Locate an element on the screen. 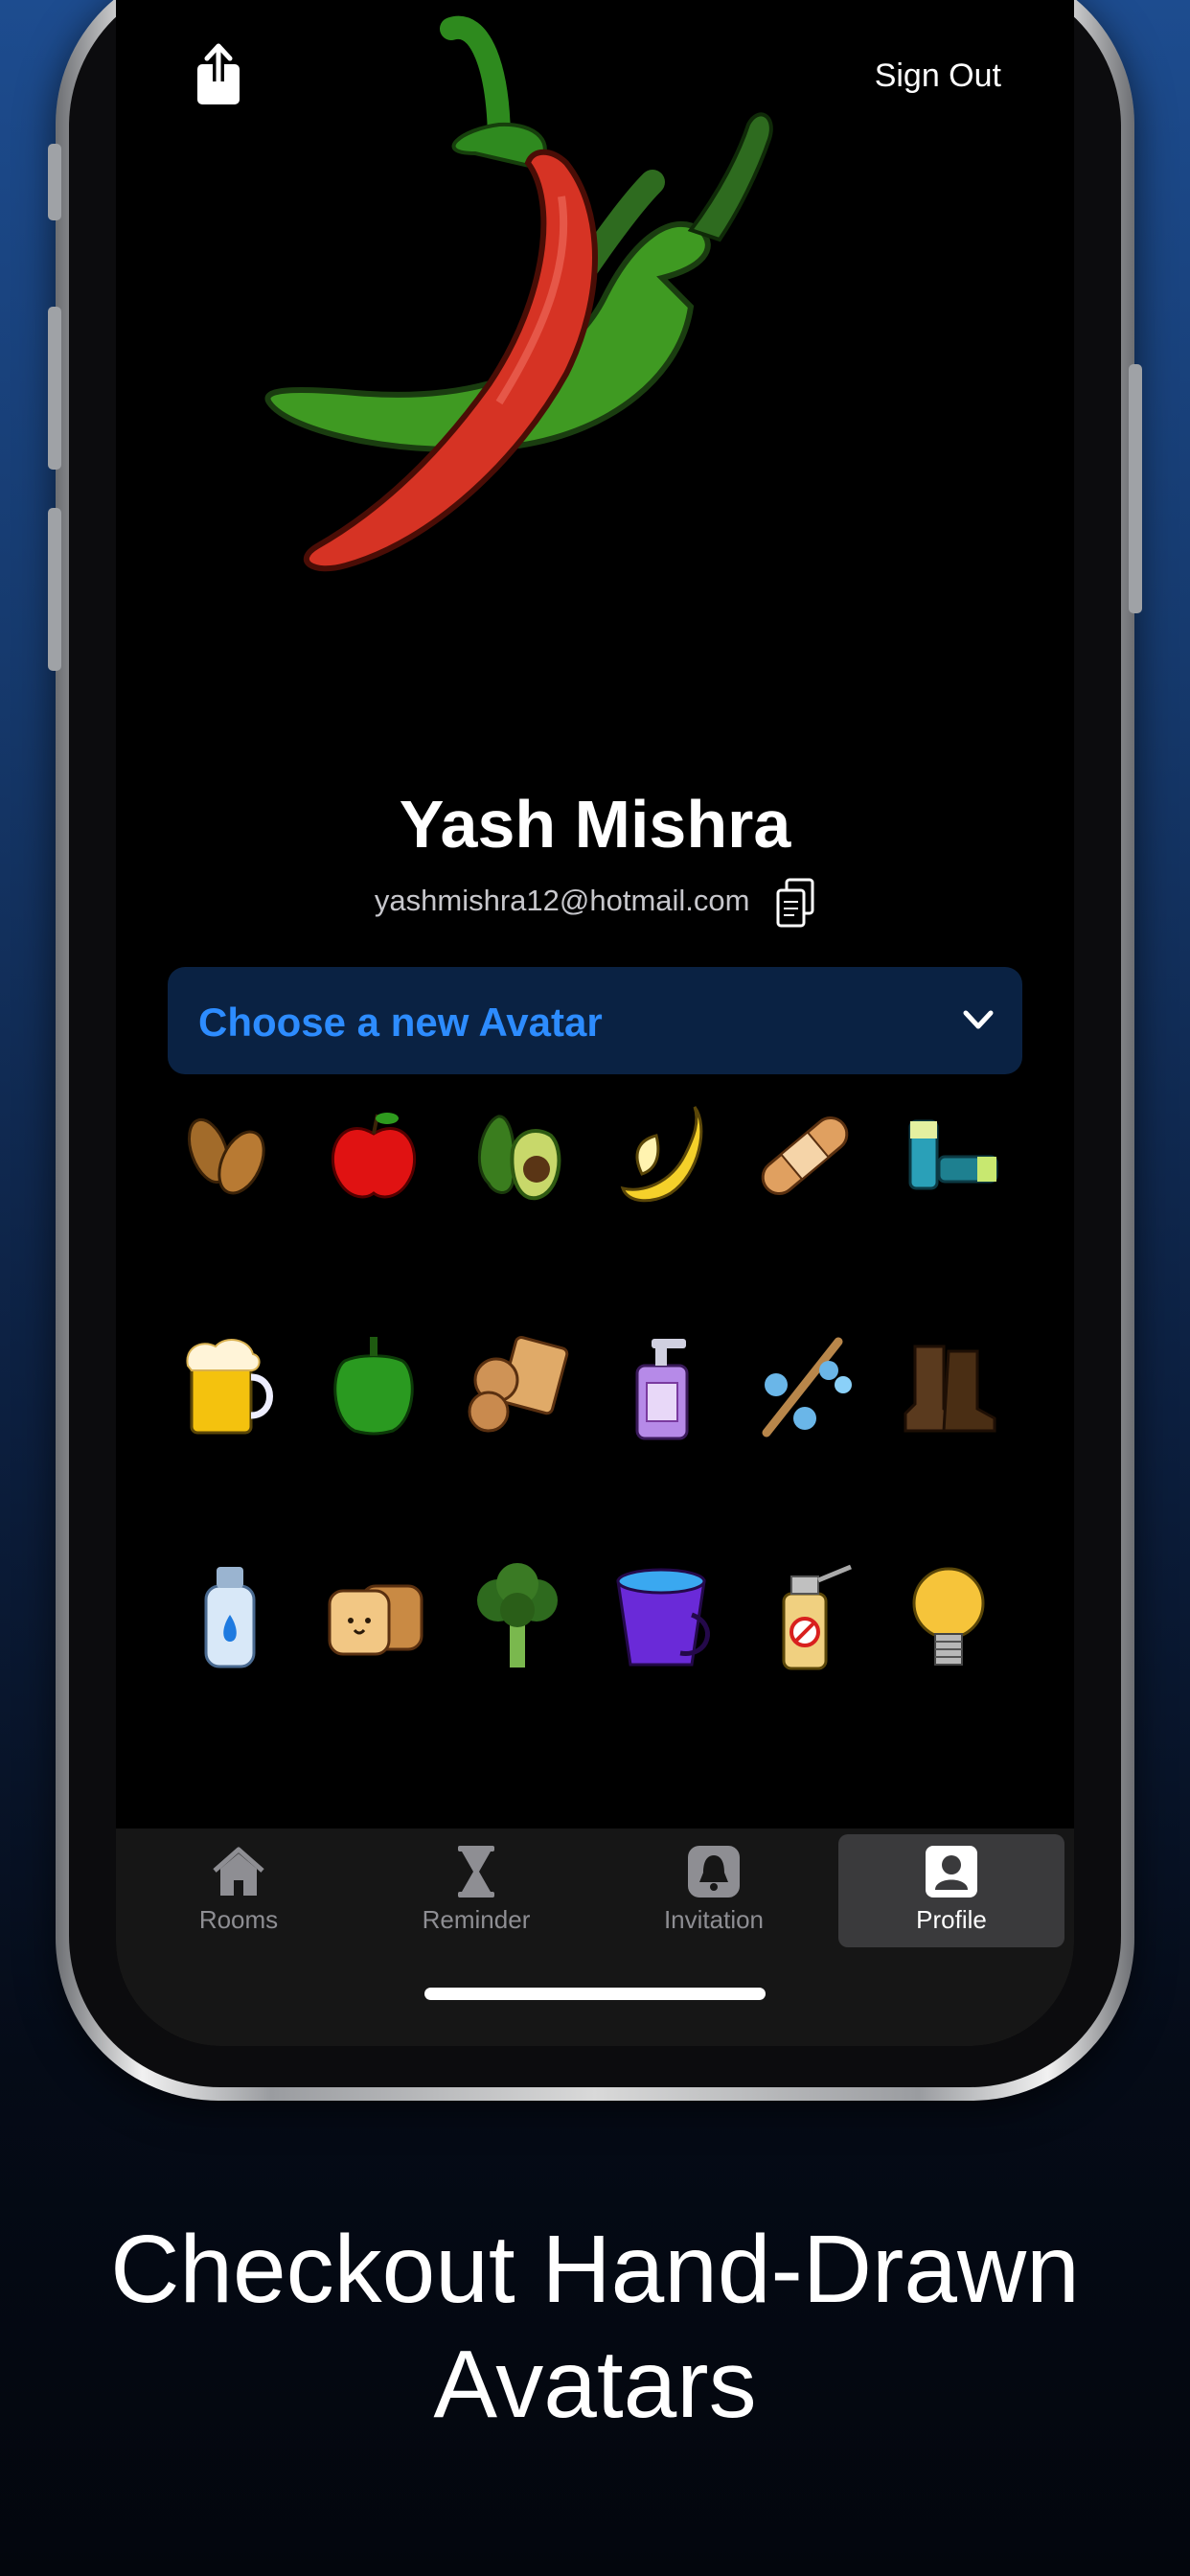  profile-name: Yash Mishra is located at coordinates (595, 824).